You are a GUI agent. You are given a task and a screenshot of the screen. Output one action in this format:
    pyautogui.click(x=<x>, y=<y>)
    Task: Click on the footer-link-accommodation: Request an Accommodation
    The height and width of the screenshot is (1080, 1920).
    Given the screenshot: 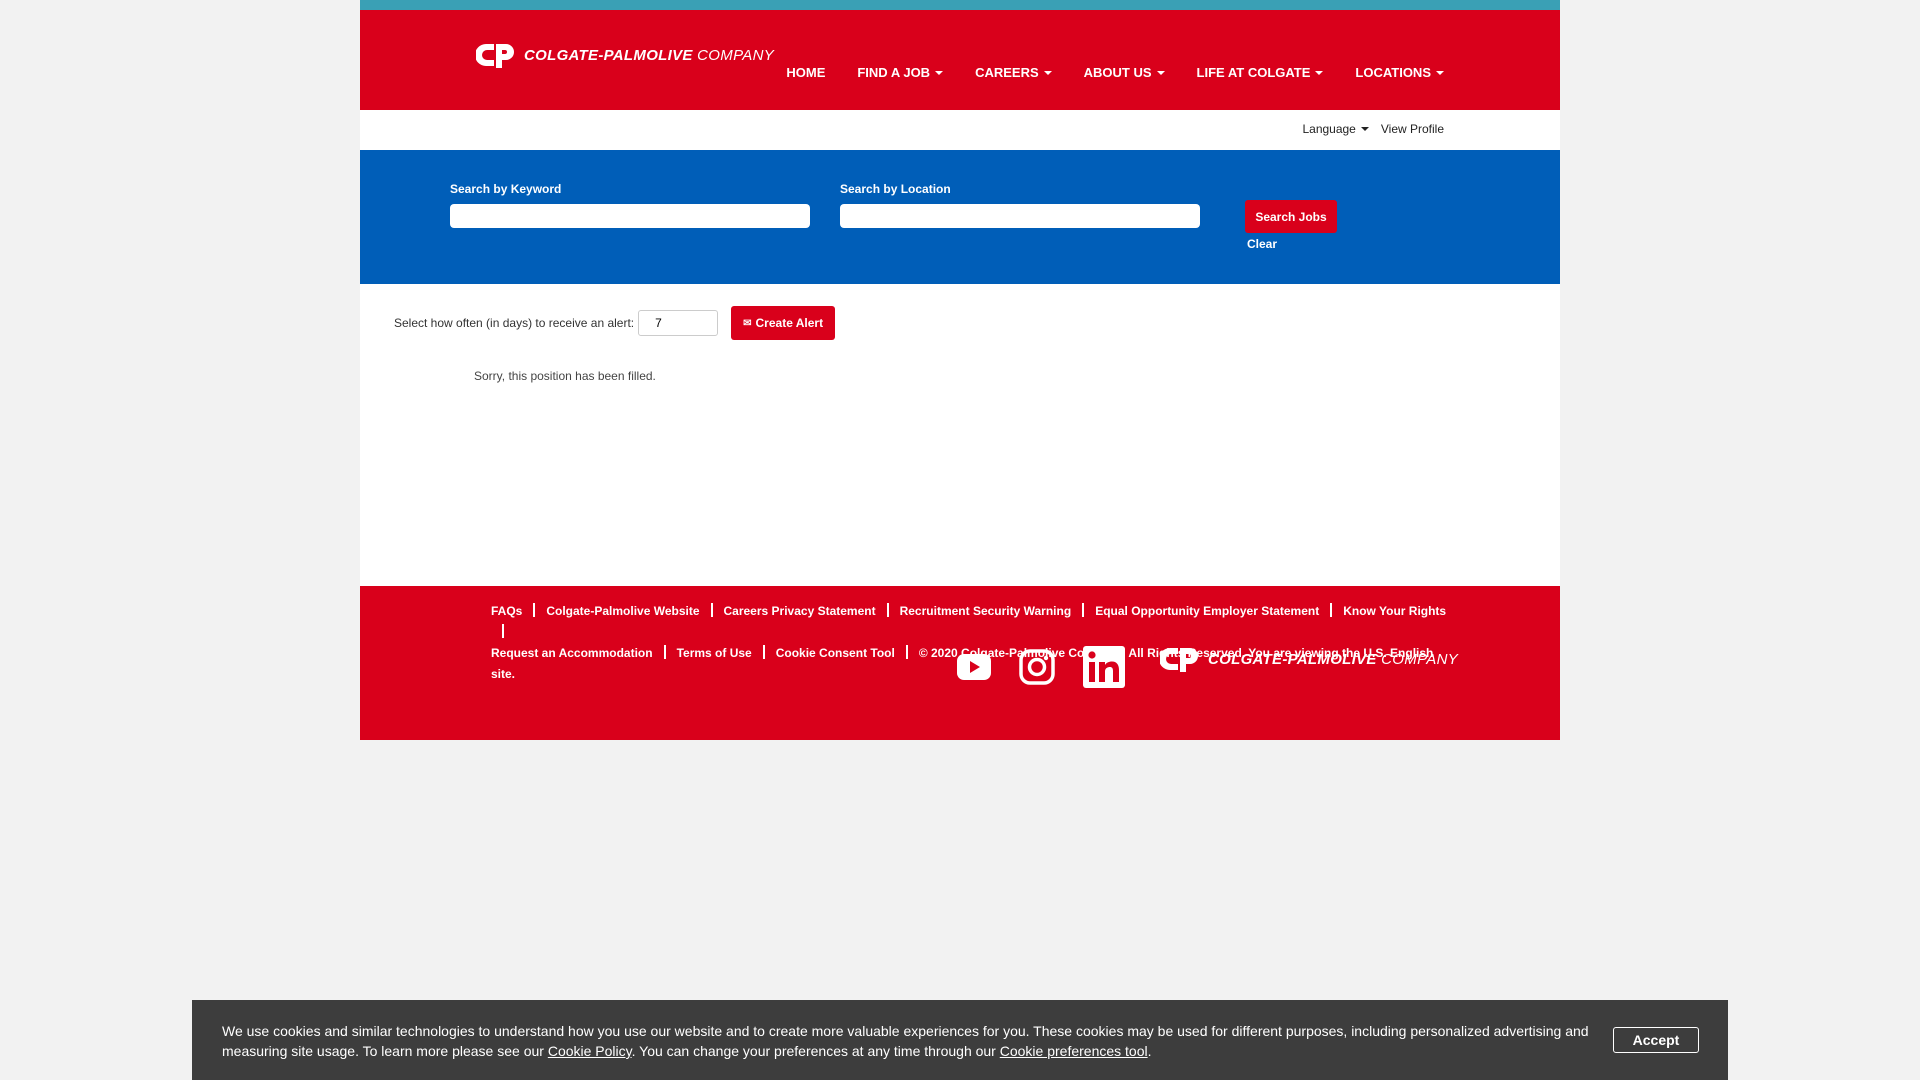 What is the action you would take?
    pyautogui.click(x=572, y=653)
    